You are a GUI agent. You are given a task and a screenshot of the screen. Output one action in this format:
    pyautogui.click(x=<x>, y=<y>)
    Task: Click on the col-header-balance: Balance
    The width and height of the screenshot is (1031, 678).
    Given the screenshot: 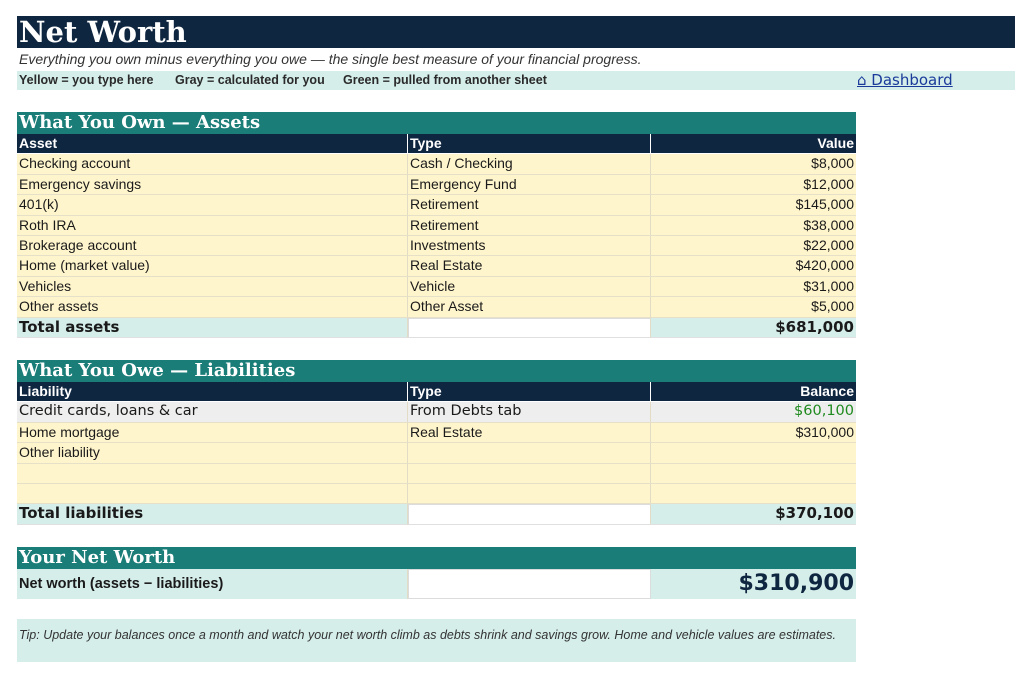 What is the action you would take?
    pyautogui.click(x=753, y=392)
    